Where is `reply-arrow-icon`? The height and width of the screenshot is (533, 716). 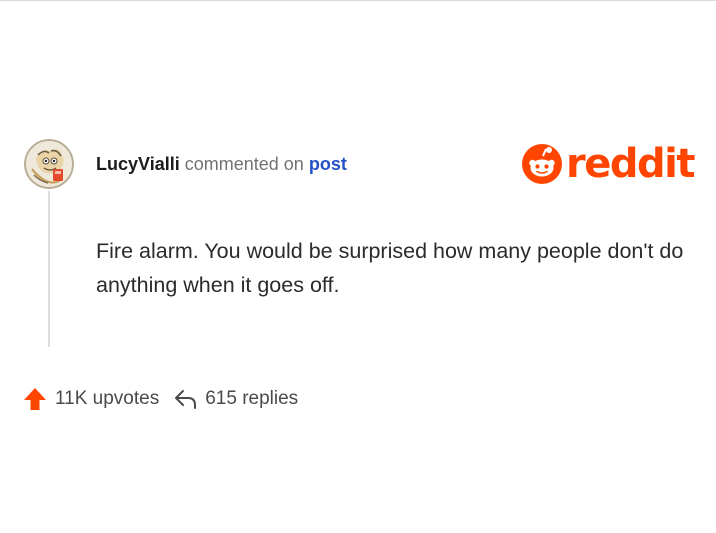
reply-arrow-icon is located at coordinates (186, 399).